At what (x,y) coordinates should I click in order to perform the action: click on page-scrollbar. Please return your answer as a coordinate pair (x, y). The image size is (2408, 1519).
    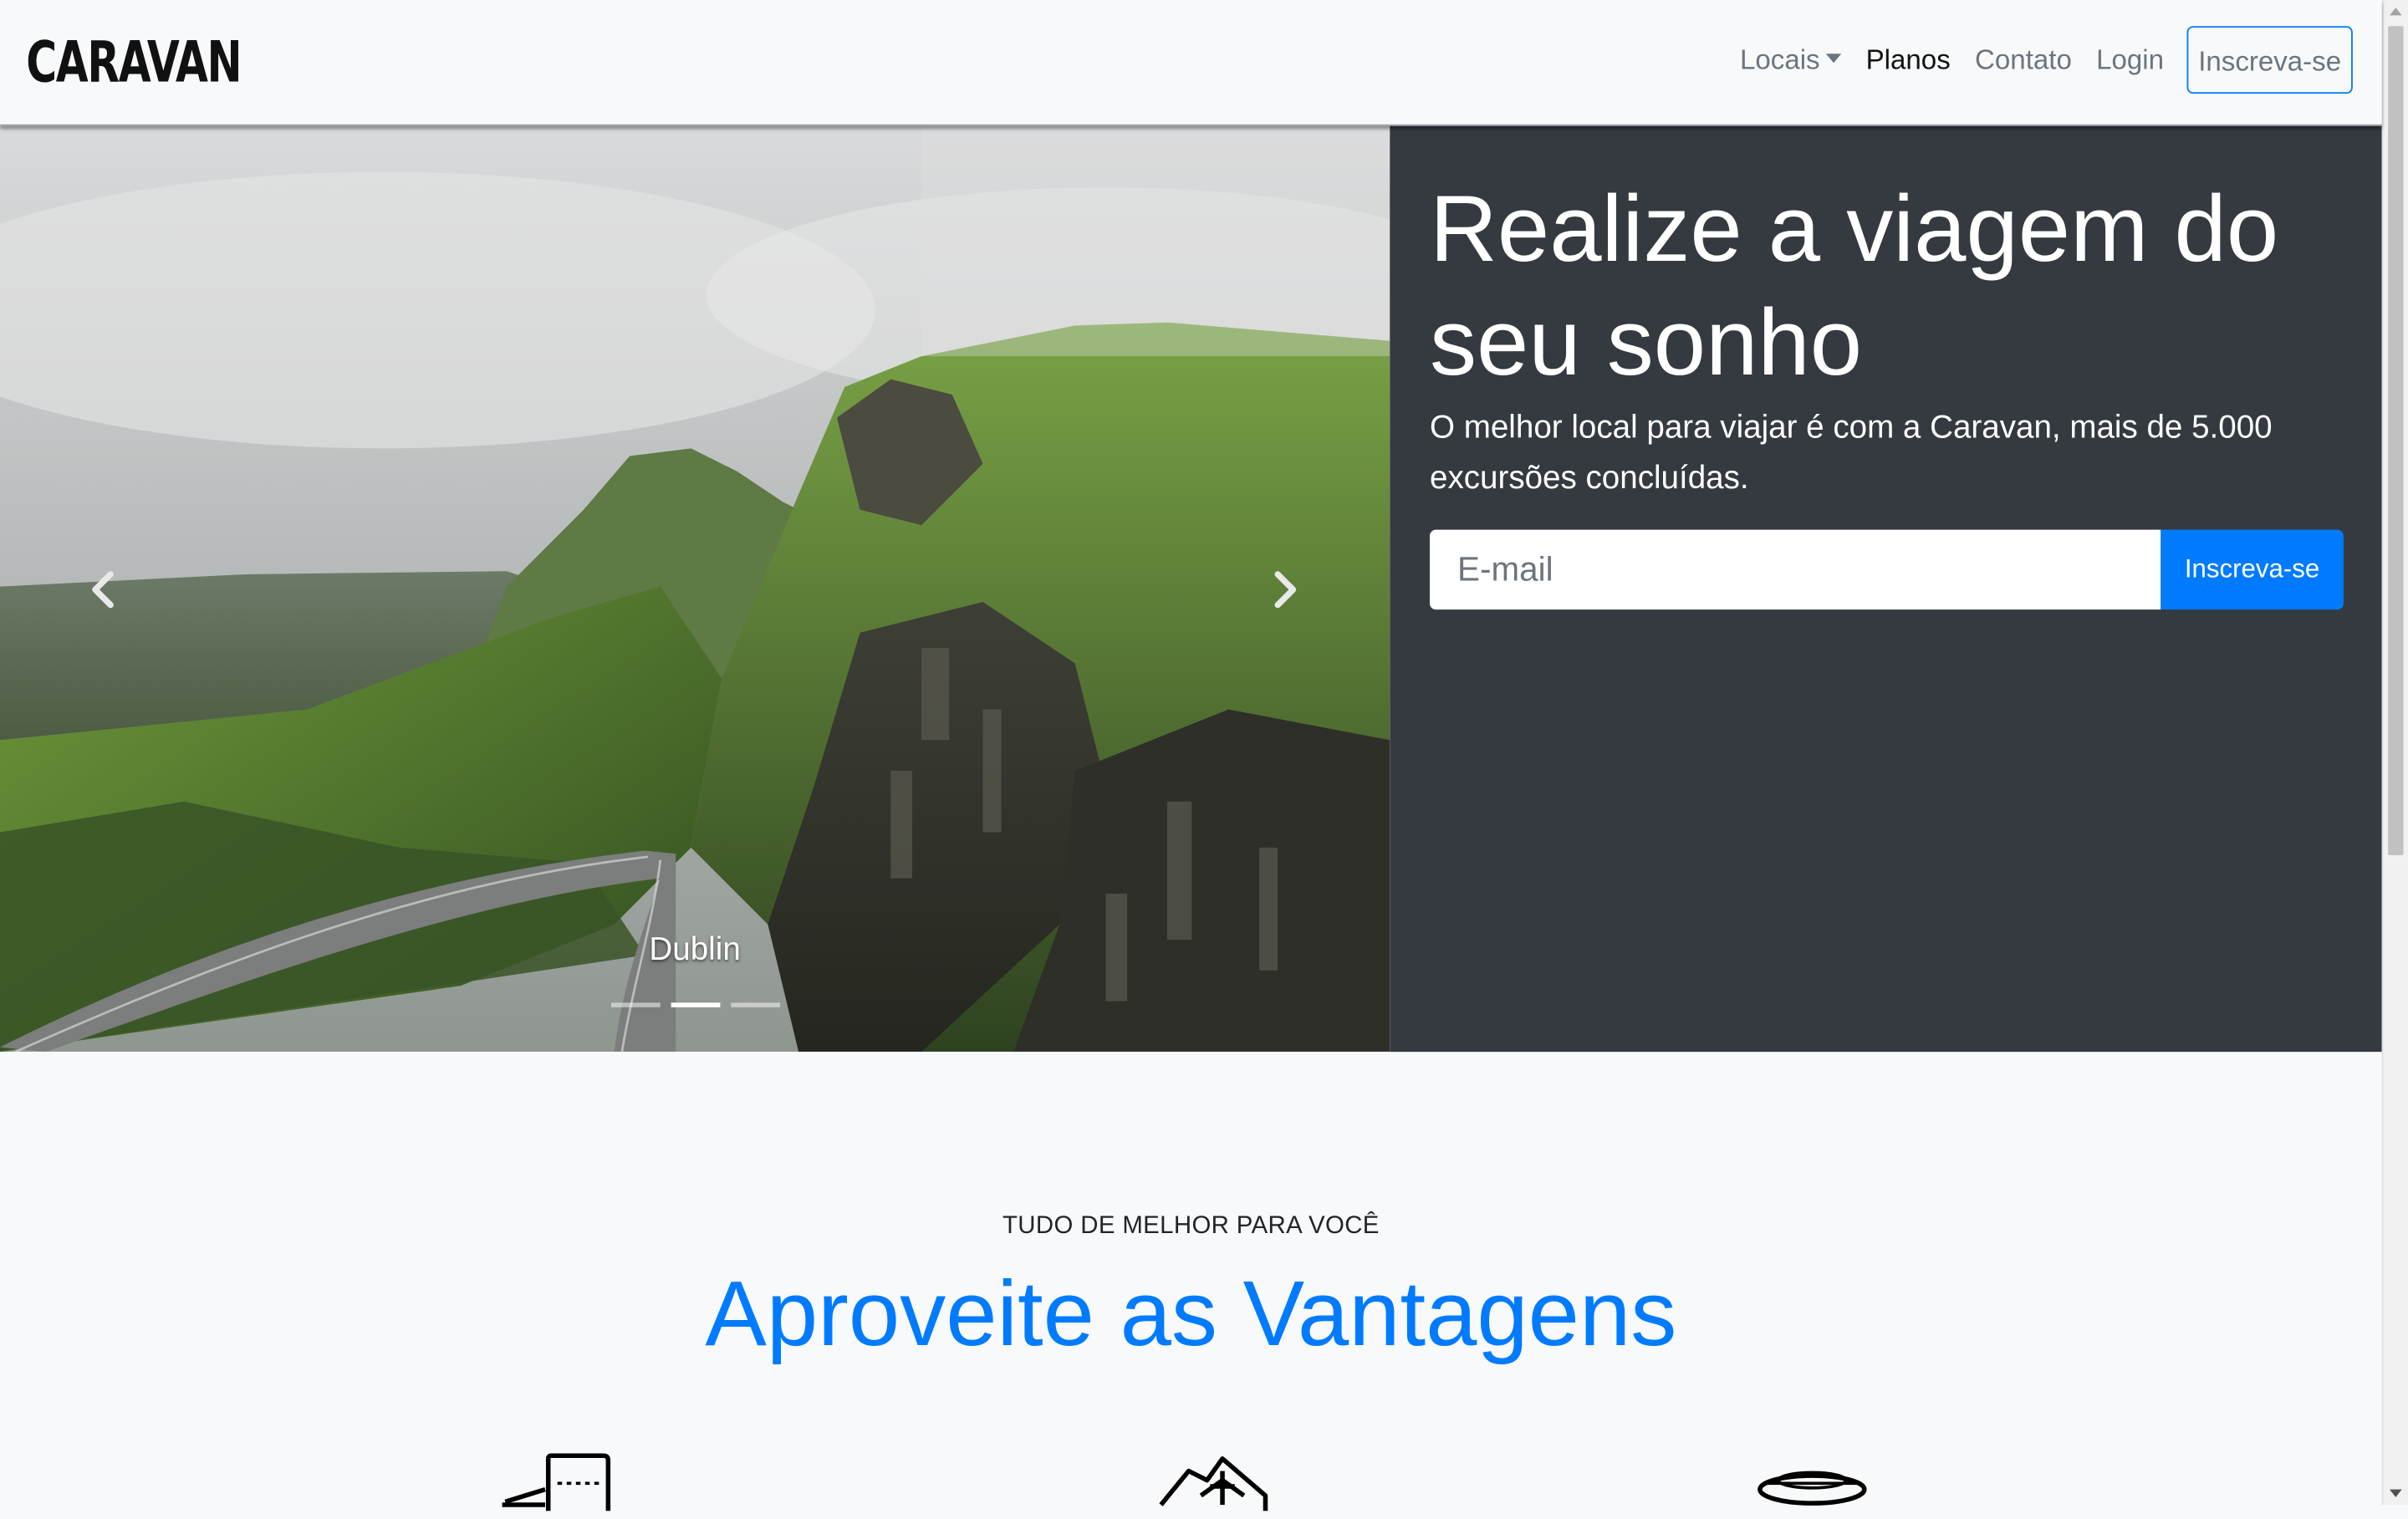
    Looking at the image, I should click on (2394, 753).